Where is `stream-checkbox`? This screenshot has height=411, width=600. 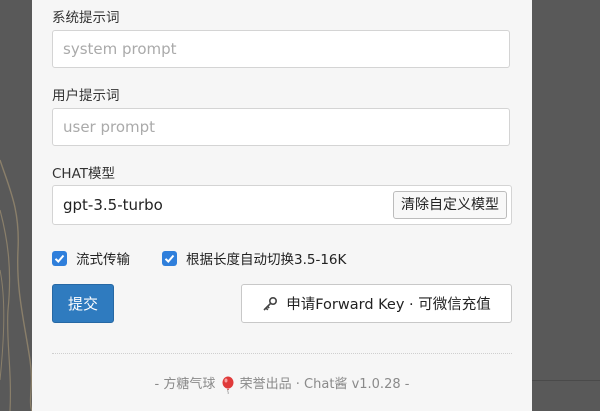
stream-checkbox is located at coordinates (59, 258).